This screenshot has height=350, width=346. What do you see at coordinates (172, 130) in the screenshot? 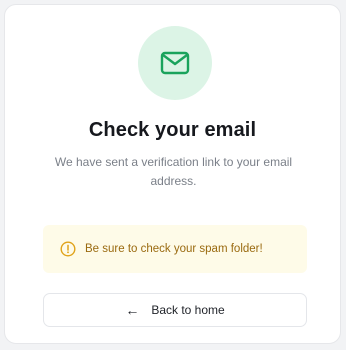
I see `page-title: Check your email` at bounding box center [172, 130].